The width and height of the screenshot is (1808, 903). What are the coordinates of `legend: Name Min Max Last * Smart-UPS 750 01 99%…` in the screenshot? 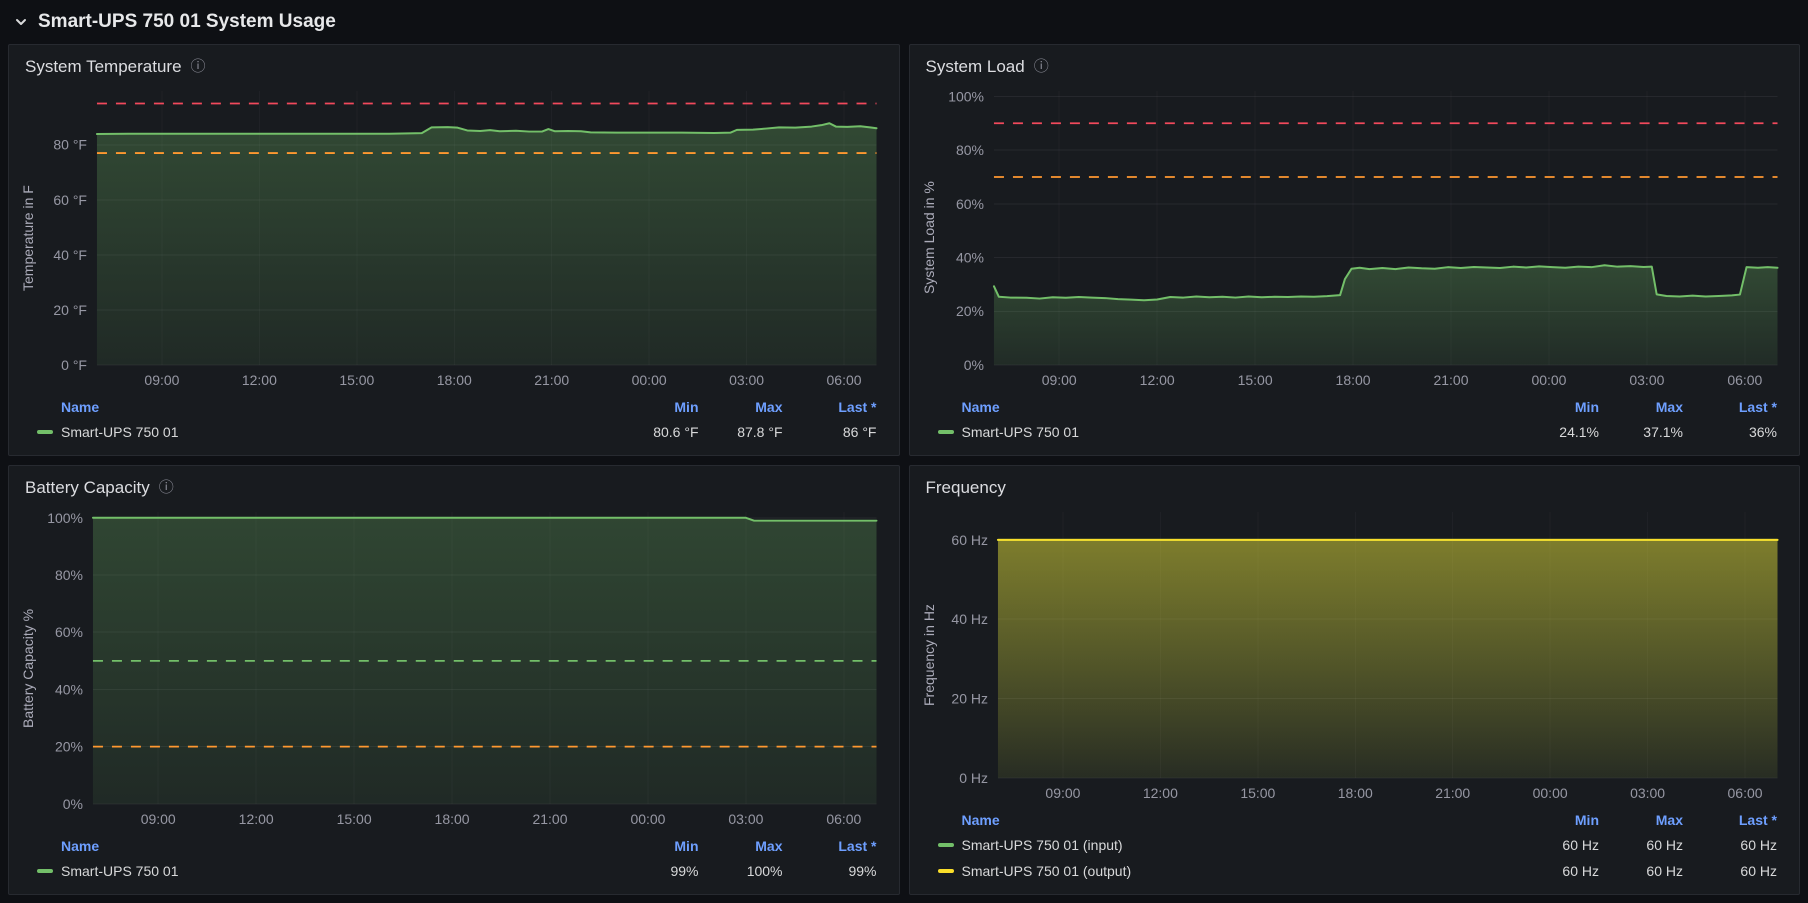 It's located at (454, 863).